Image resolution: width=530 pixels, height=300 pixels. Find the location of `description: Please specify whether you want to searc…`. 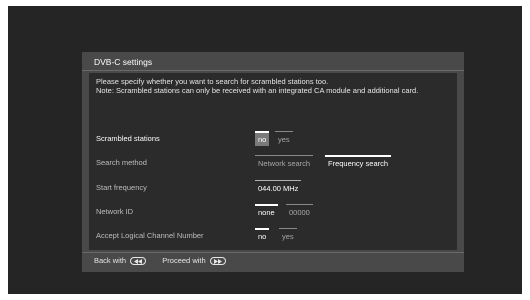

description: Please specify whether you want to searc… is located at coordinates (274, 86).